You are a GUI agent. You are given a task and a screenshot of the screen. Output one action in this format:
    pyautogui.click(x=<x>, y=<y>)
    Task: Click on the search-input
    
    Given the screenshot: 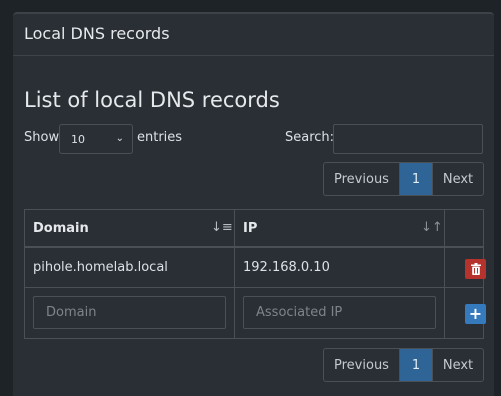 What is the action you would take?
    pyautogui.click(x=408, y=139)
    